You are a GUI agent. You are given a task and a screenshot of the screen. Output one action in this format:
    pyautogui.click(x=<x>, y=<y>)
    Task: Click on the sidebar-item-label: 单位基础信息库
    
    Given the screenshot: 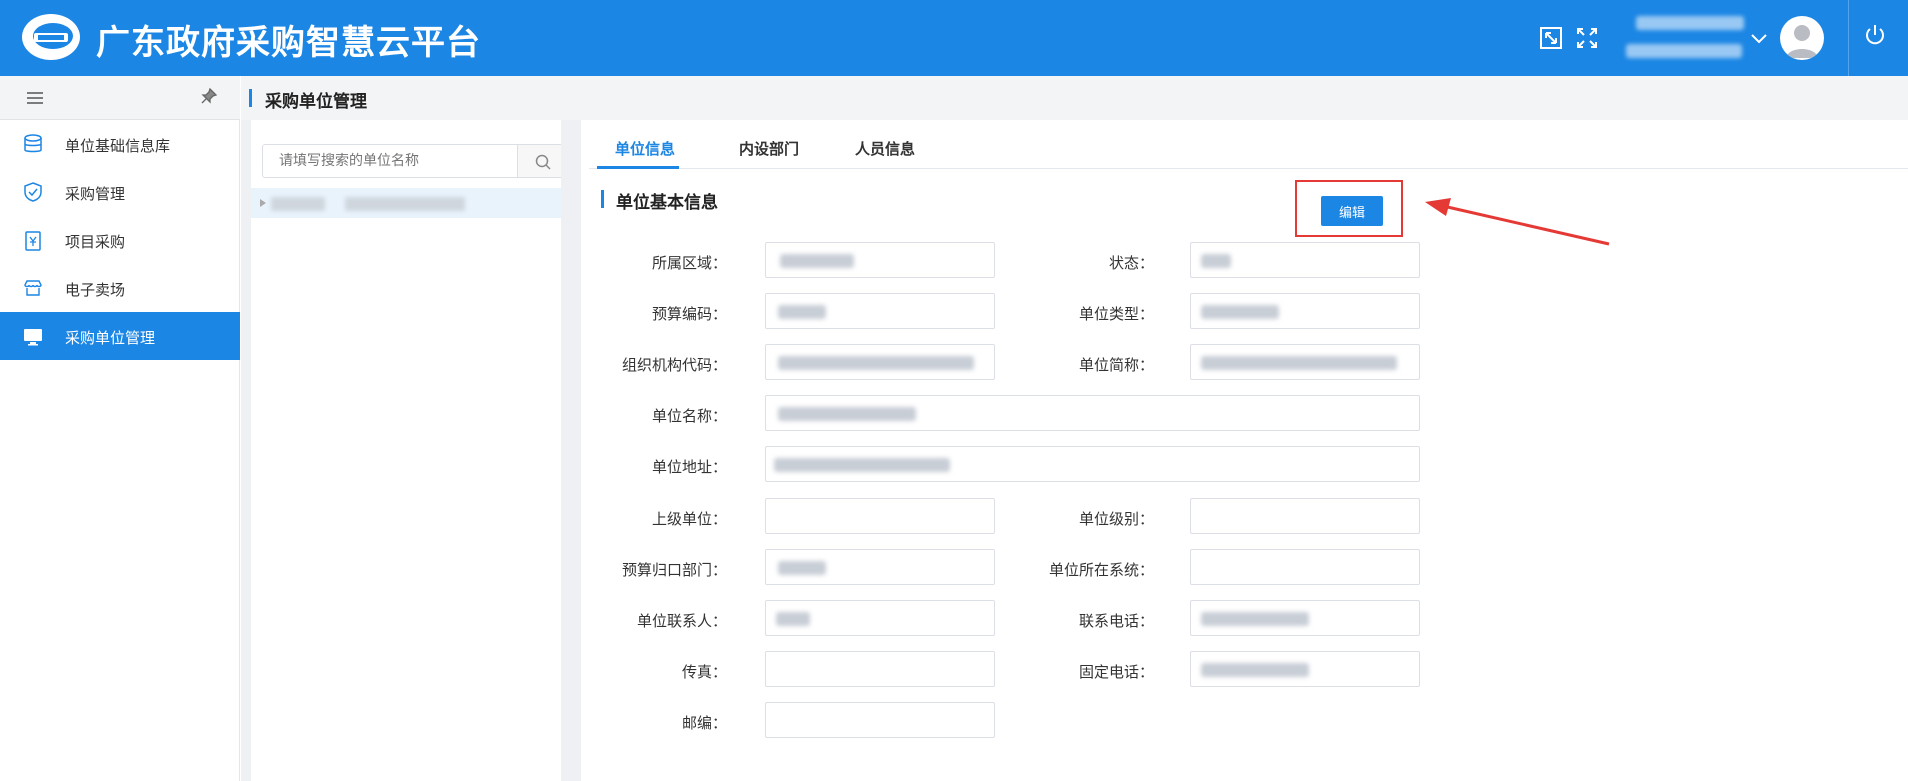 What is the action you would take?
    pyautogui.click(x=118, y=146)
    